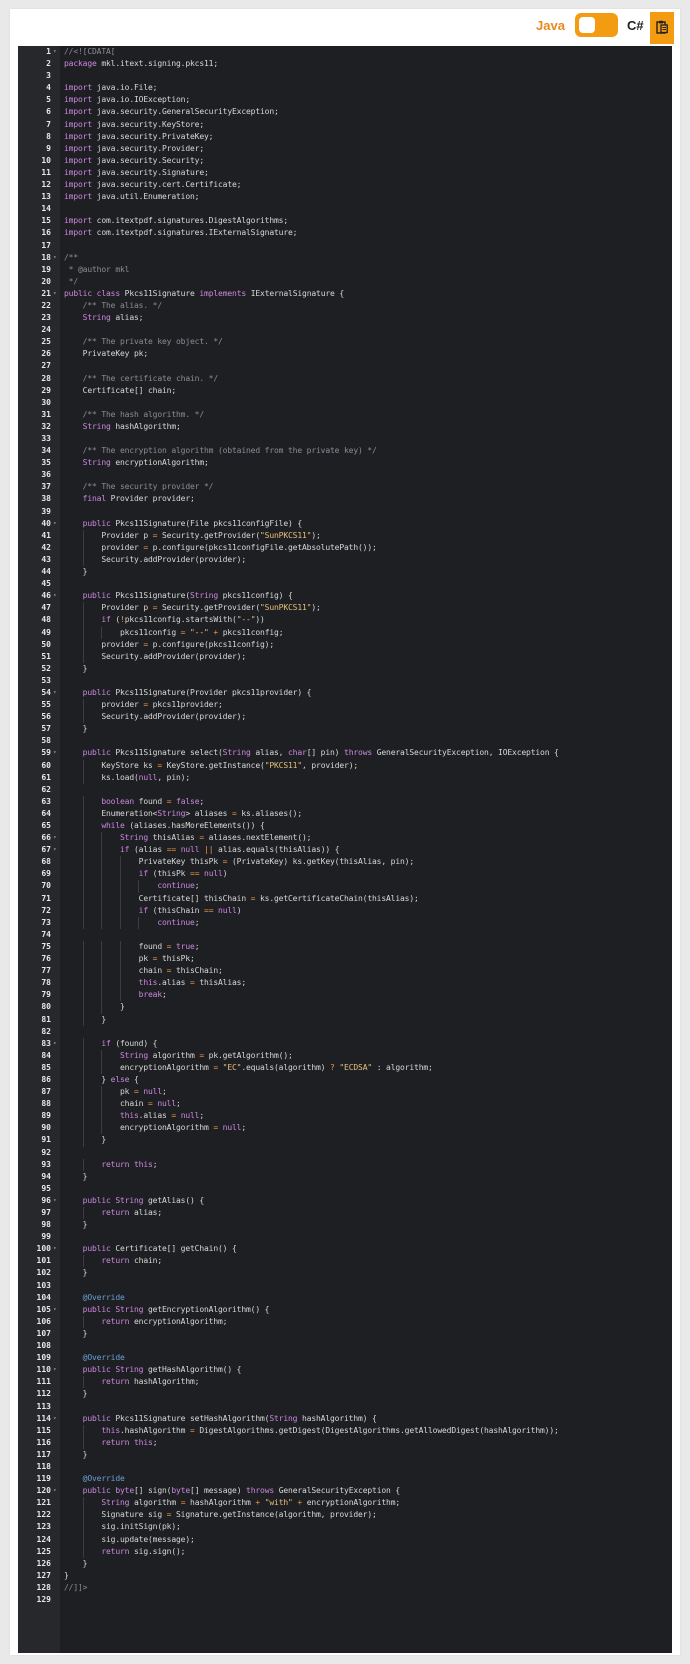 Image resolution: width=690 pixels, height=1664 pixels. What do you see at coordinates (143, 1551) in the screenshot?
I see `code-text: return sig.sign();` at bounding box center [143, 1551].